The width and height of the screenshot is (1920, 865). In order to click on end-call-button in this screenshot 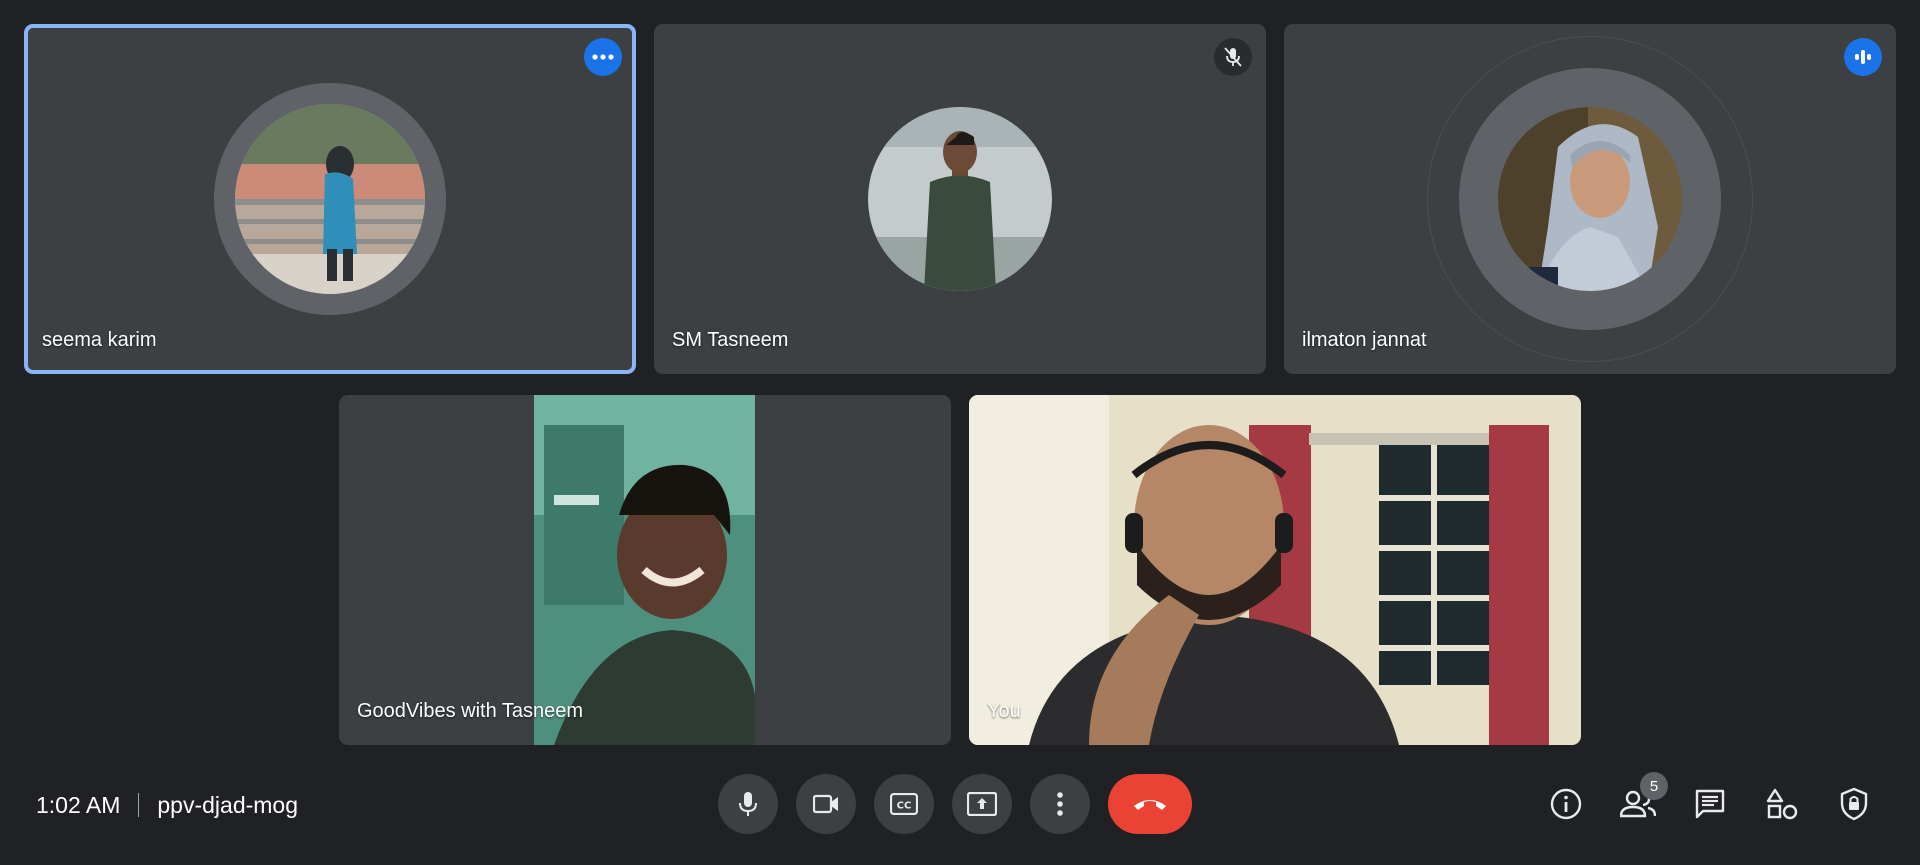, I will do `click(1150, 804)`.